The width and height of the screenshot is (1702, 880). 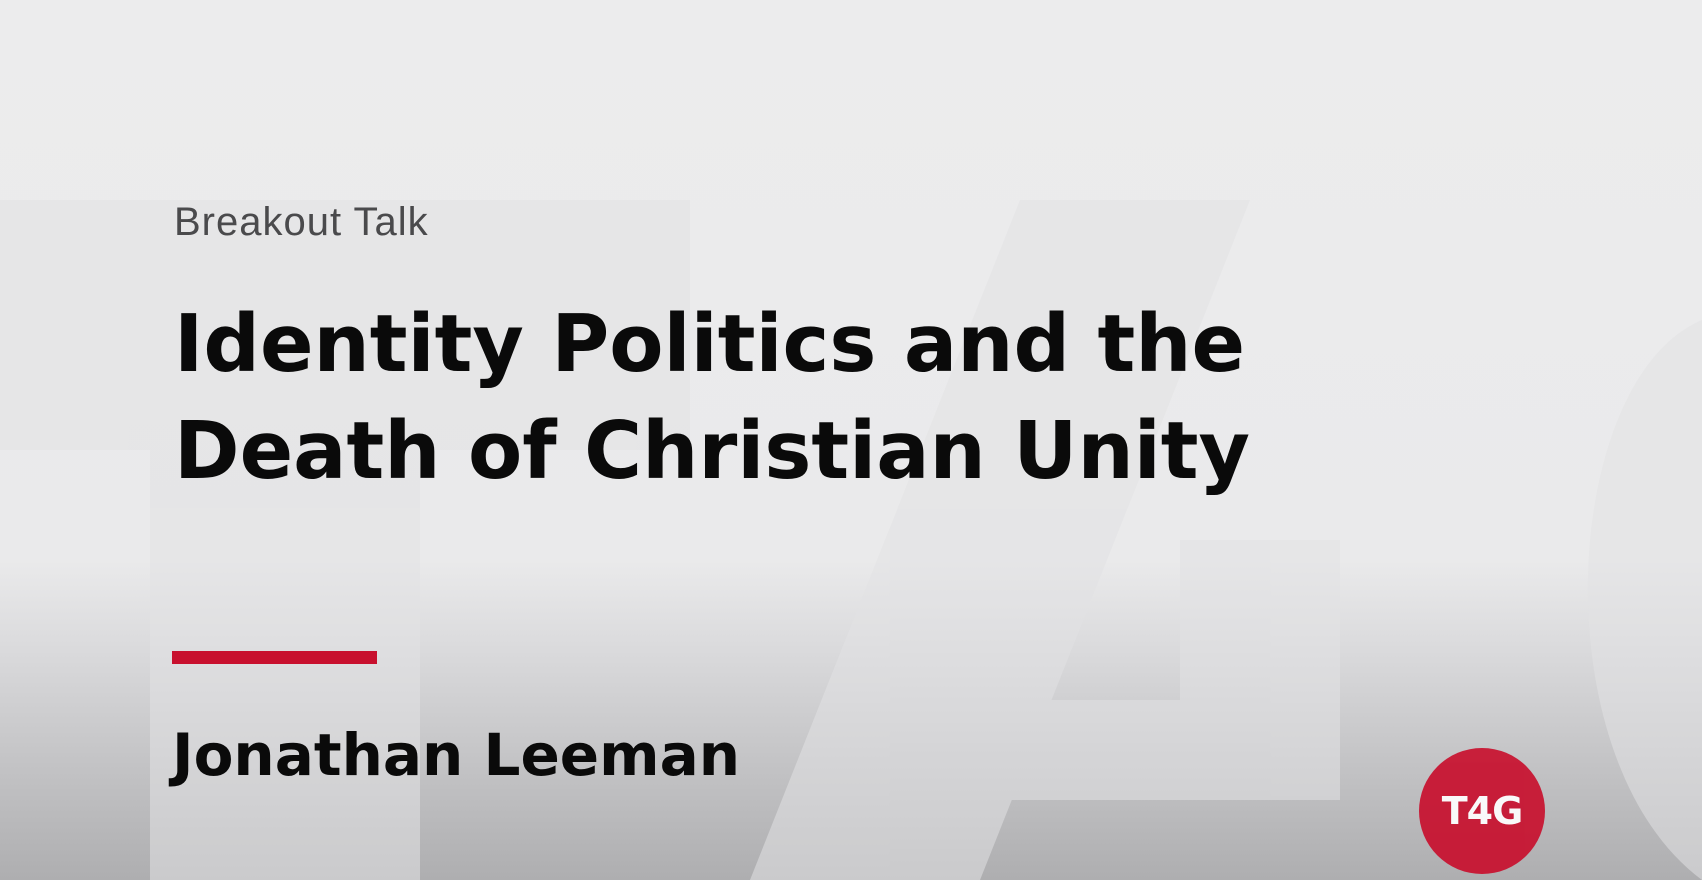 What do you see at coordinates (710, 344) in the screenshot?
I see `talk-title-line-1: Identity Politics and the` at bounding box center [710, 344].